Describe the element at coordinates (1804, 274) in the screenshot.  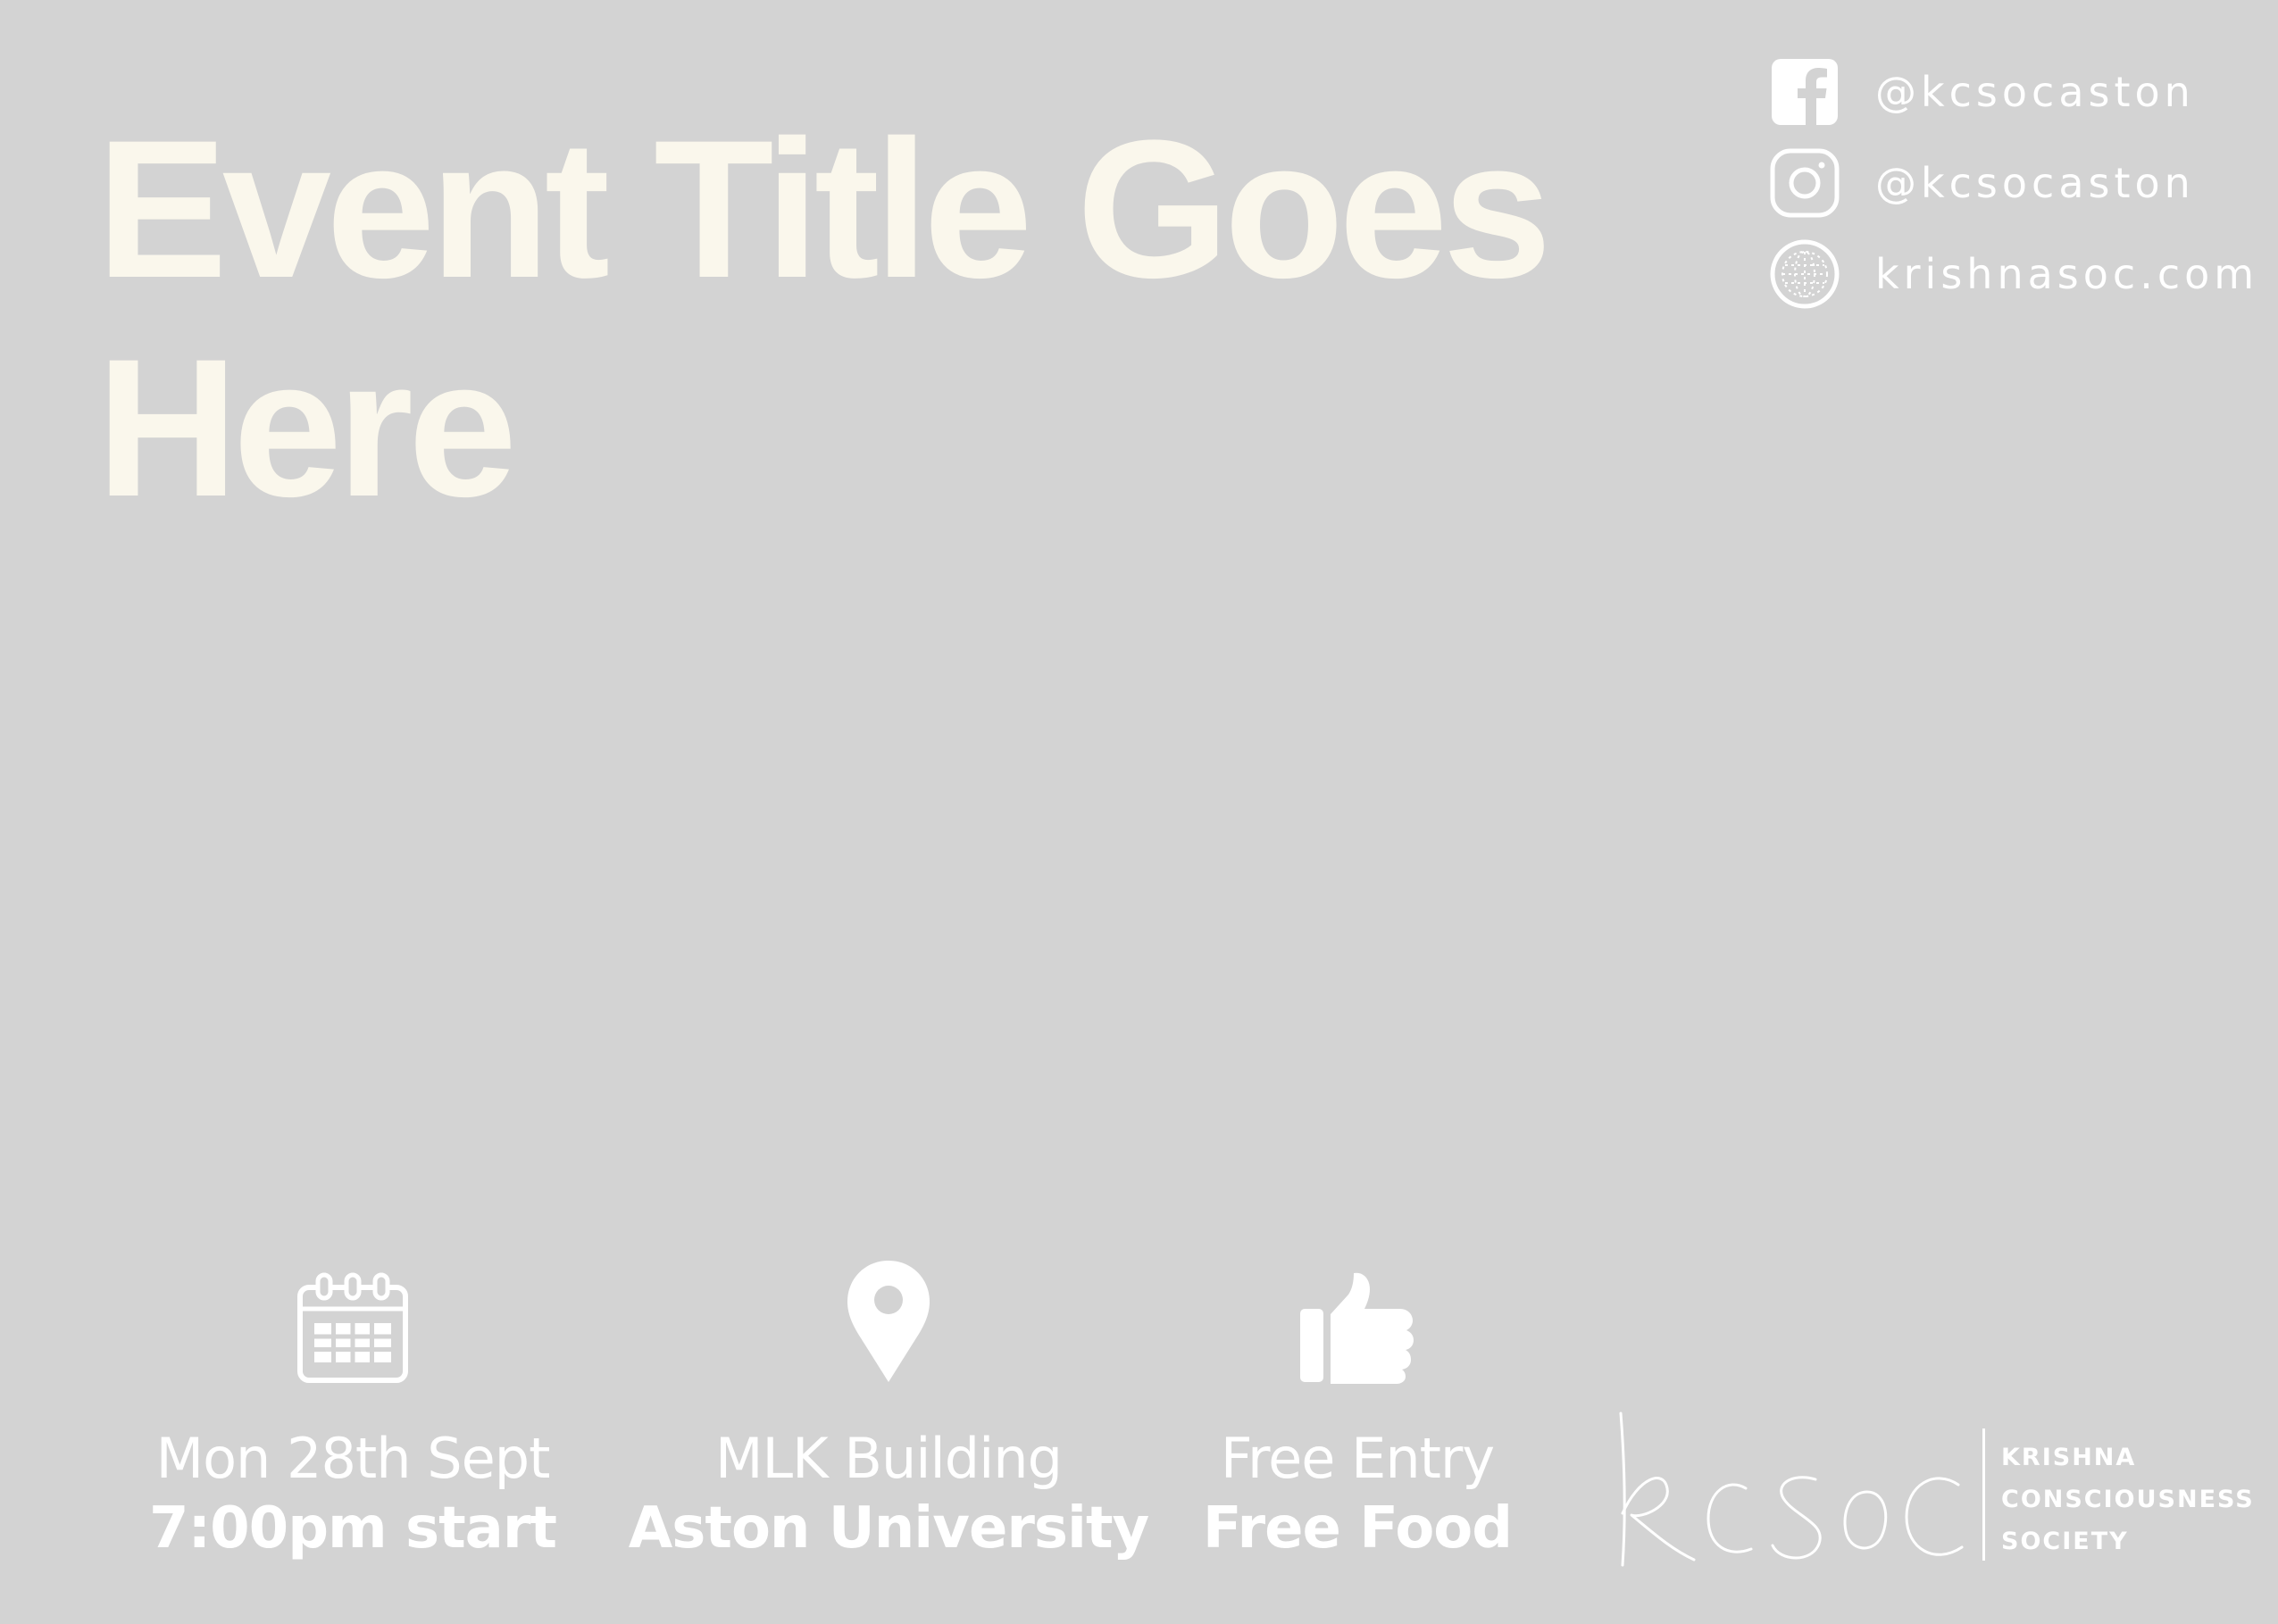
I see `globe-icon` at that location.